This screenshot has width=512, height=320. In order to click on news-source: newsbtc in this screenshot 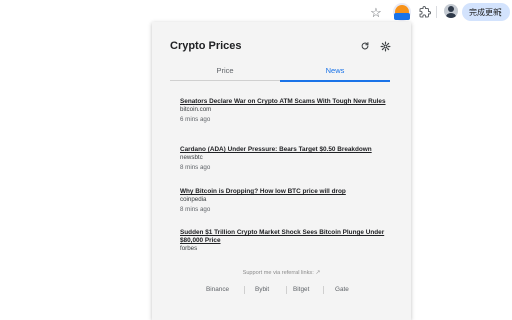, I will do `click(191, 157)`.